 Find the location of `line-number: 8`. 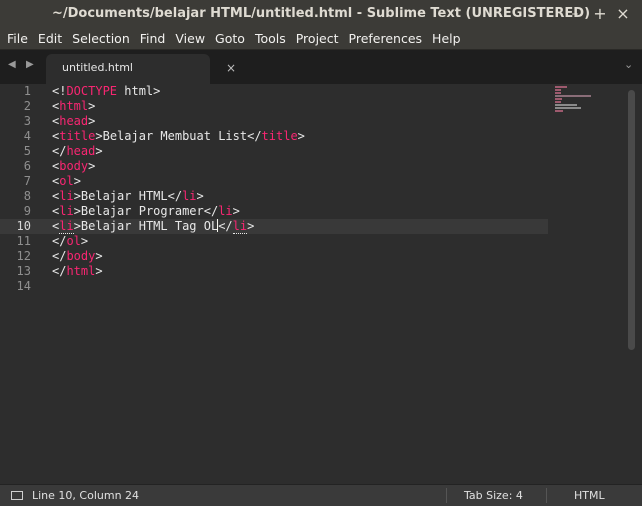

line-number: 8 is located at coordinates (27, 196).